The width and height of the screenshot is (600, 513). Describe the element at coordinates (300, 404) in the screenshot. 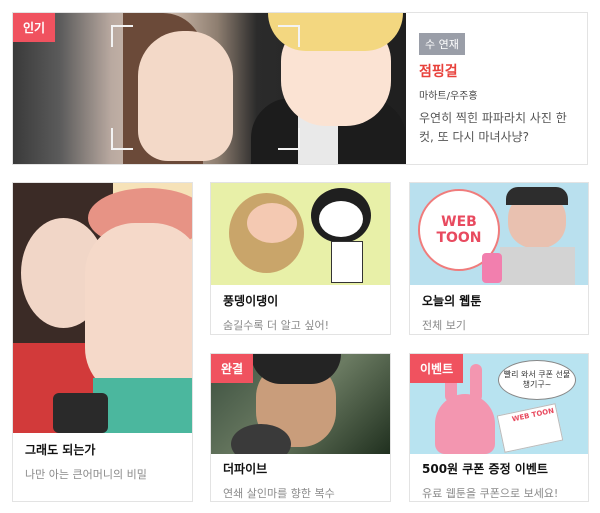

I see `webtoon-thumbnail: 완결` at that location.